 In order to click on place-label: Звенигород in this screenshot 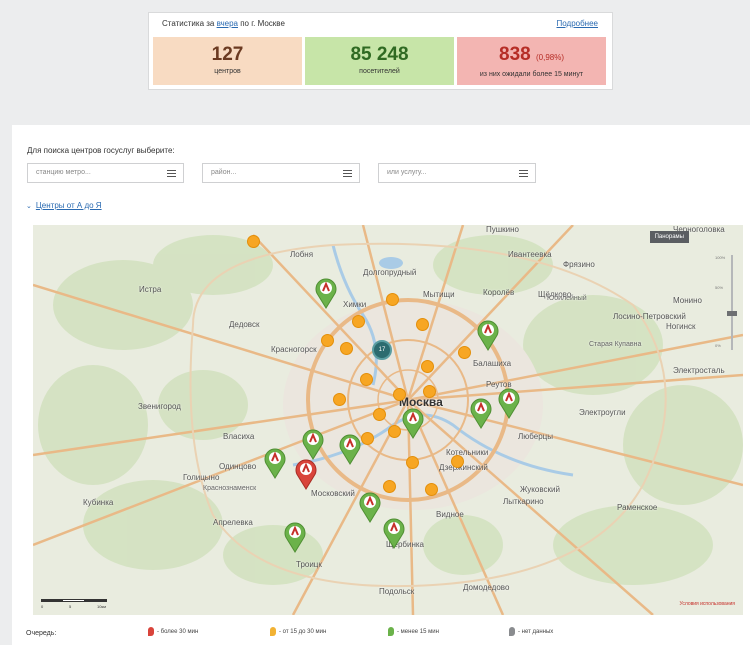, I will do `click(159, 406)`.